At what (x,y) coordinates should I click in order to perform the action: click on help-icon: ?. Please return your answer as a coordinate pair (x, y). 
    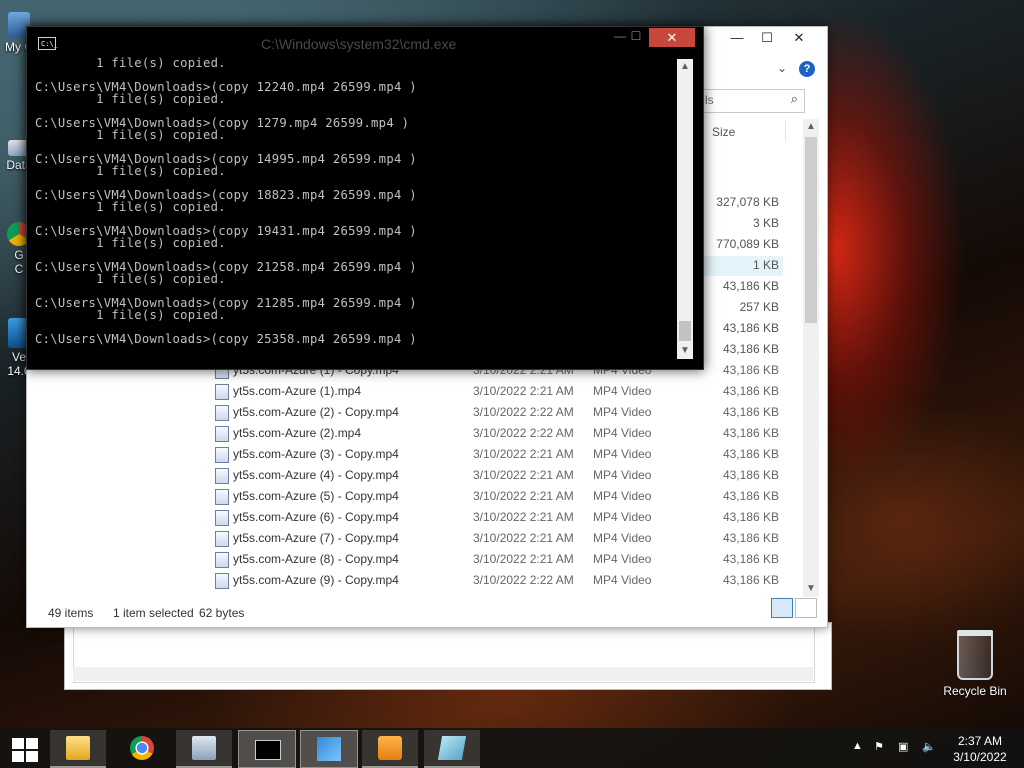
    Looking at the image, I should click on (807, 69).